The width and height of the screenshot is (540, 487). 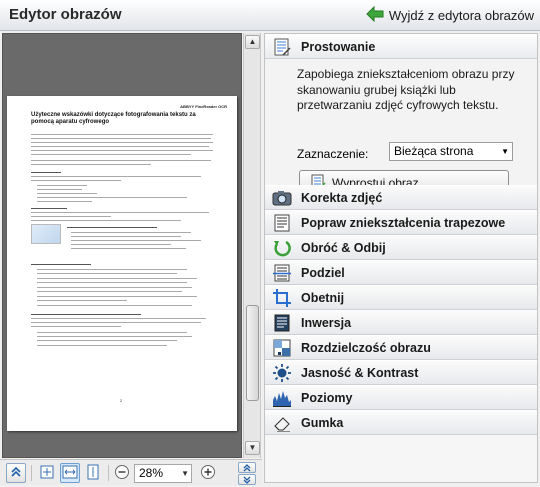 I want to click on section-rotate-flip: Obróć & Odbij, so click(x=401, y=247).